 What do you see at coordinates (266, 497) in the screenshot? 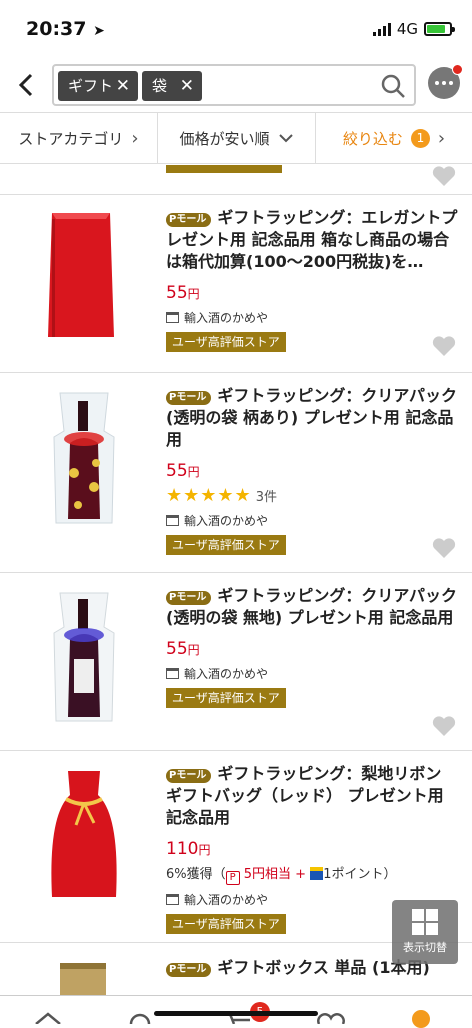
I see `review-count: 3件` at bounding box center [266, 497].